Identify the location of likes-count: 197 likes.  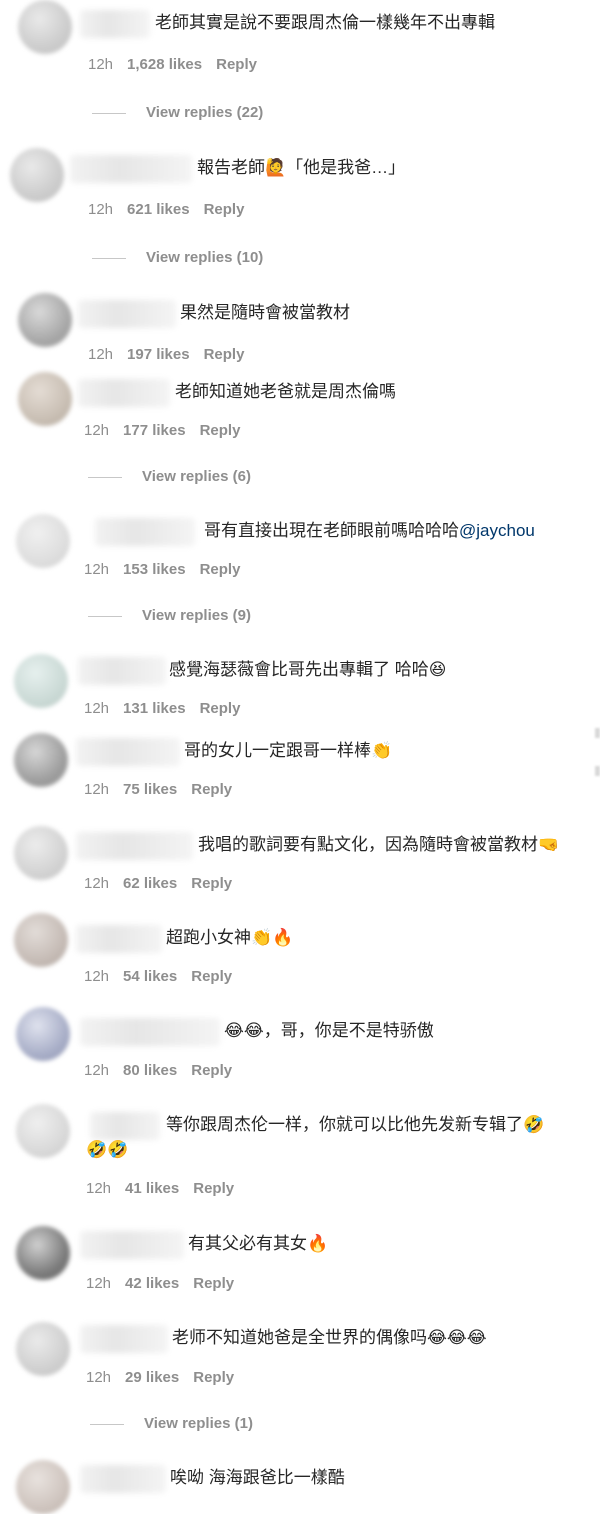
(158, 354).